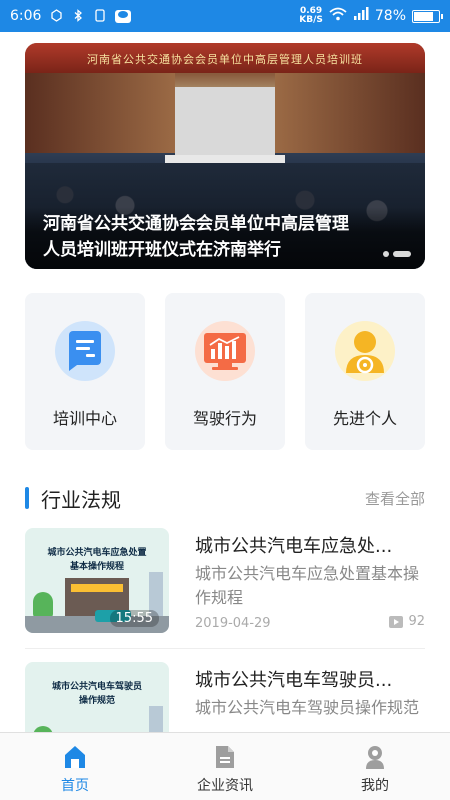 The width and height of the screenshot is (450, 800). What do you see at coordinates (75, 786) in the screenshot?
I see `nav-label: 首页` at bounding box center [75, 786].